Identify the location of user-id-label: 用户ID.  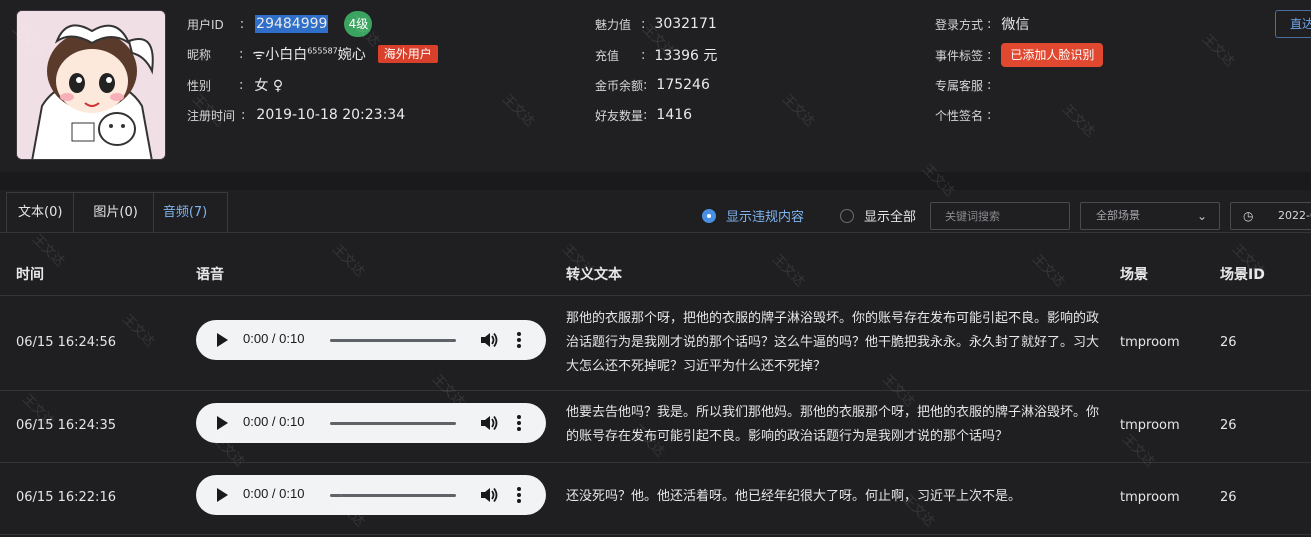
(205, 24).